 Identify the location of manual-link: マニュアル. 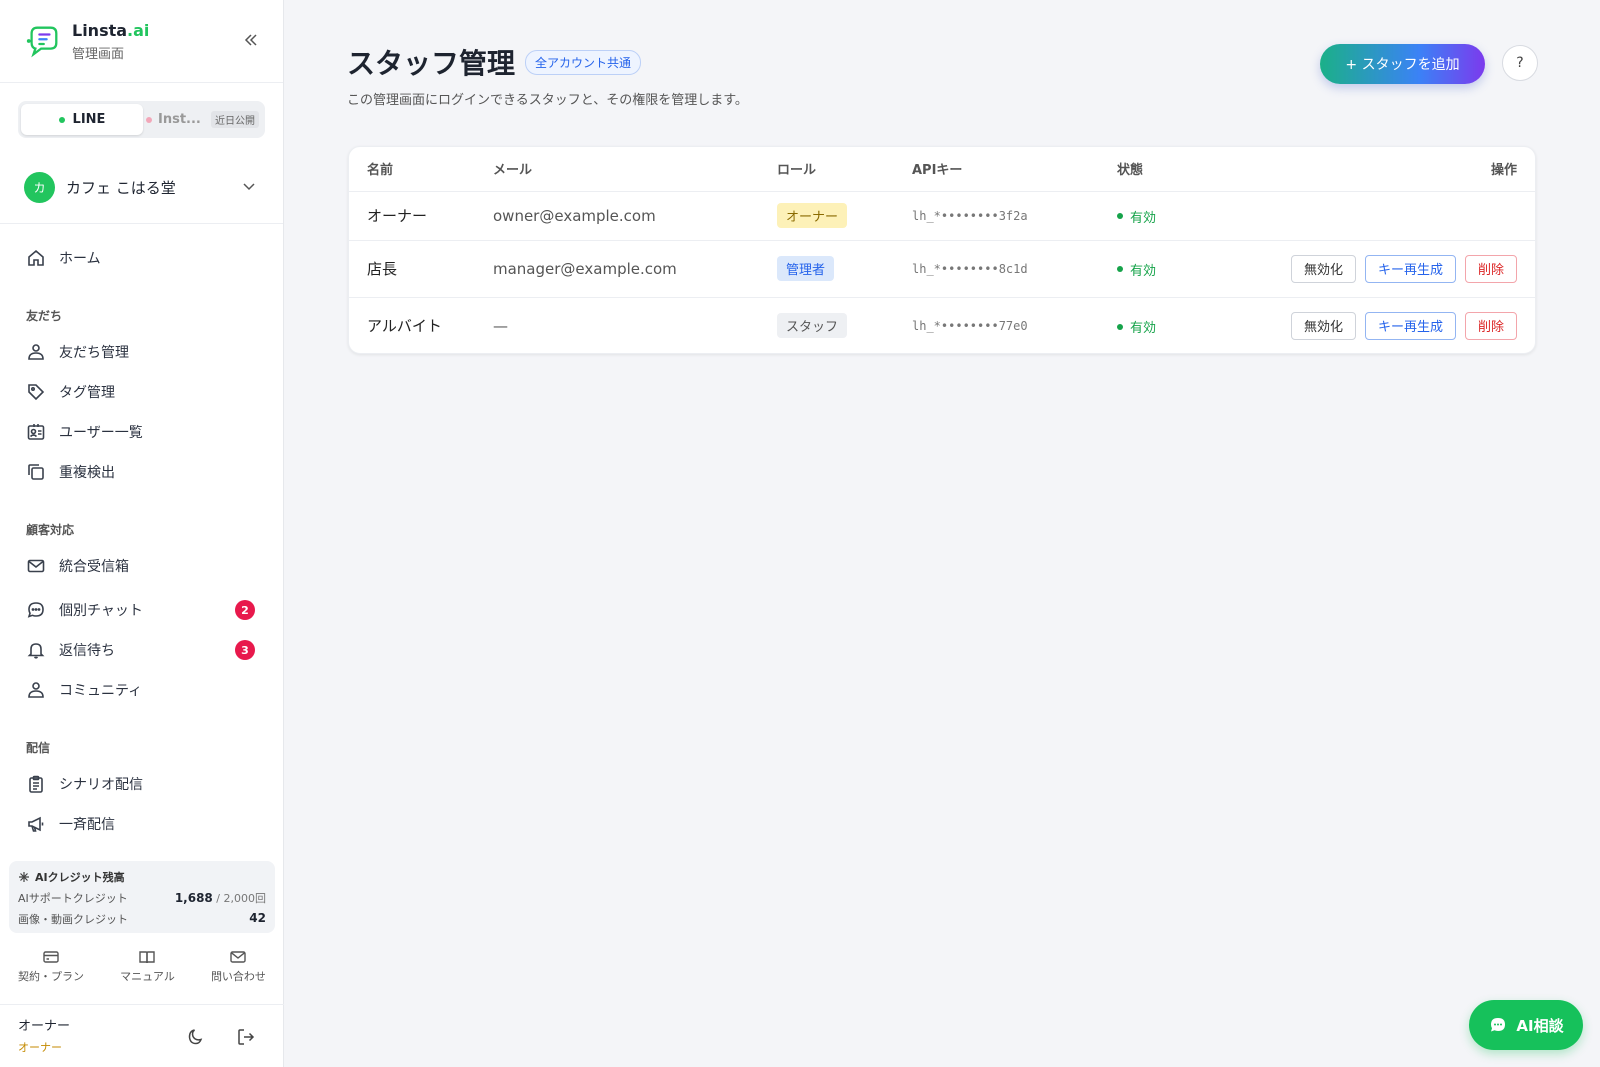
(147, 970).